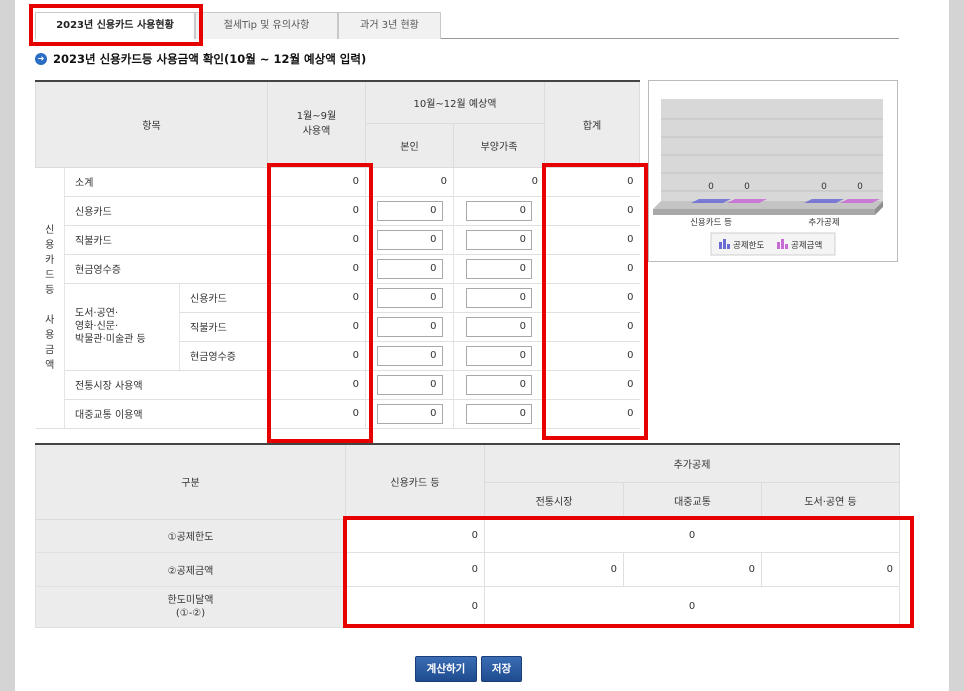 The width and height of the screenshot is (964, 691). I want to click on row-label: 직불카드, so click(166, 240).